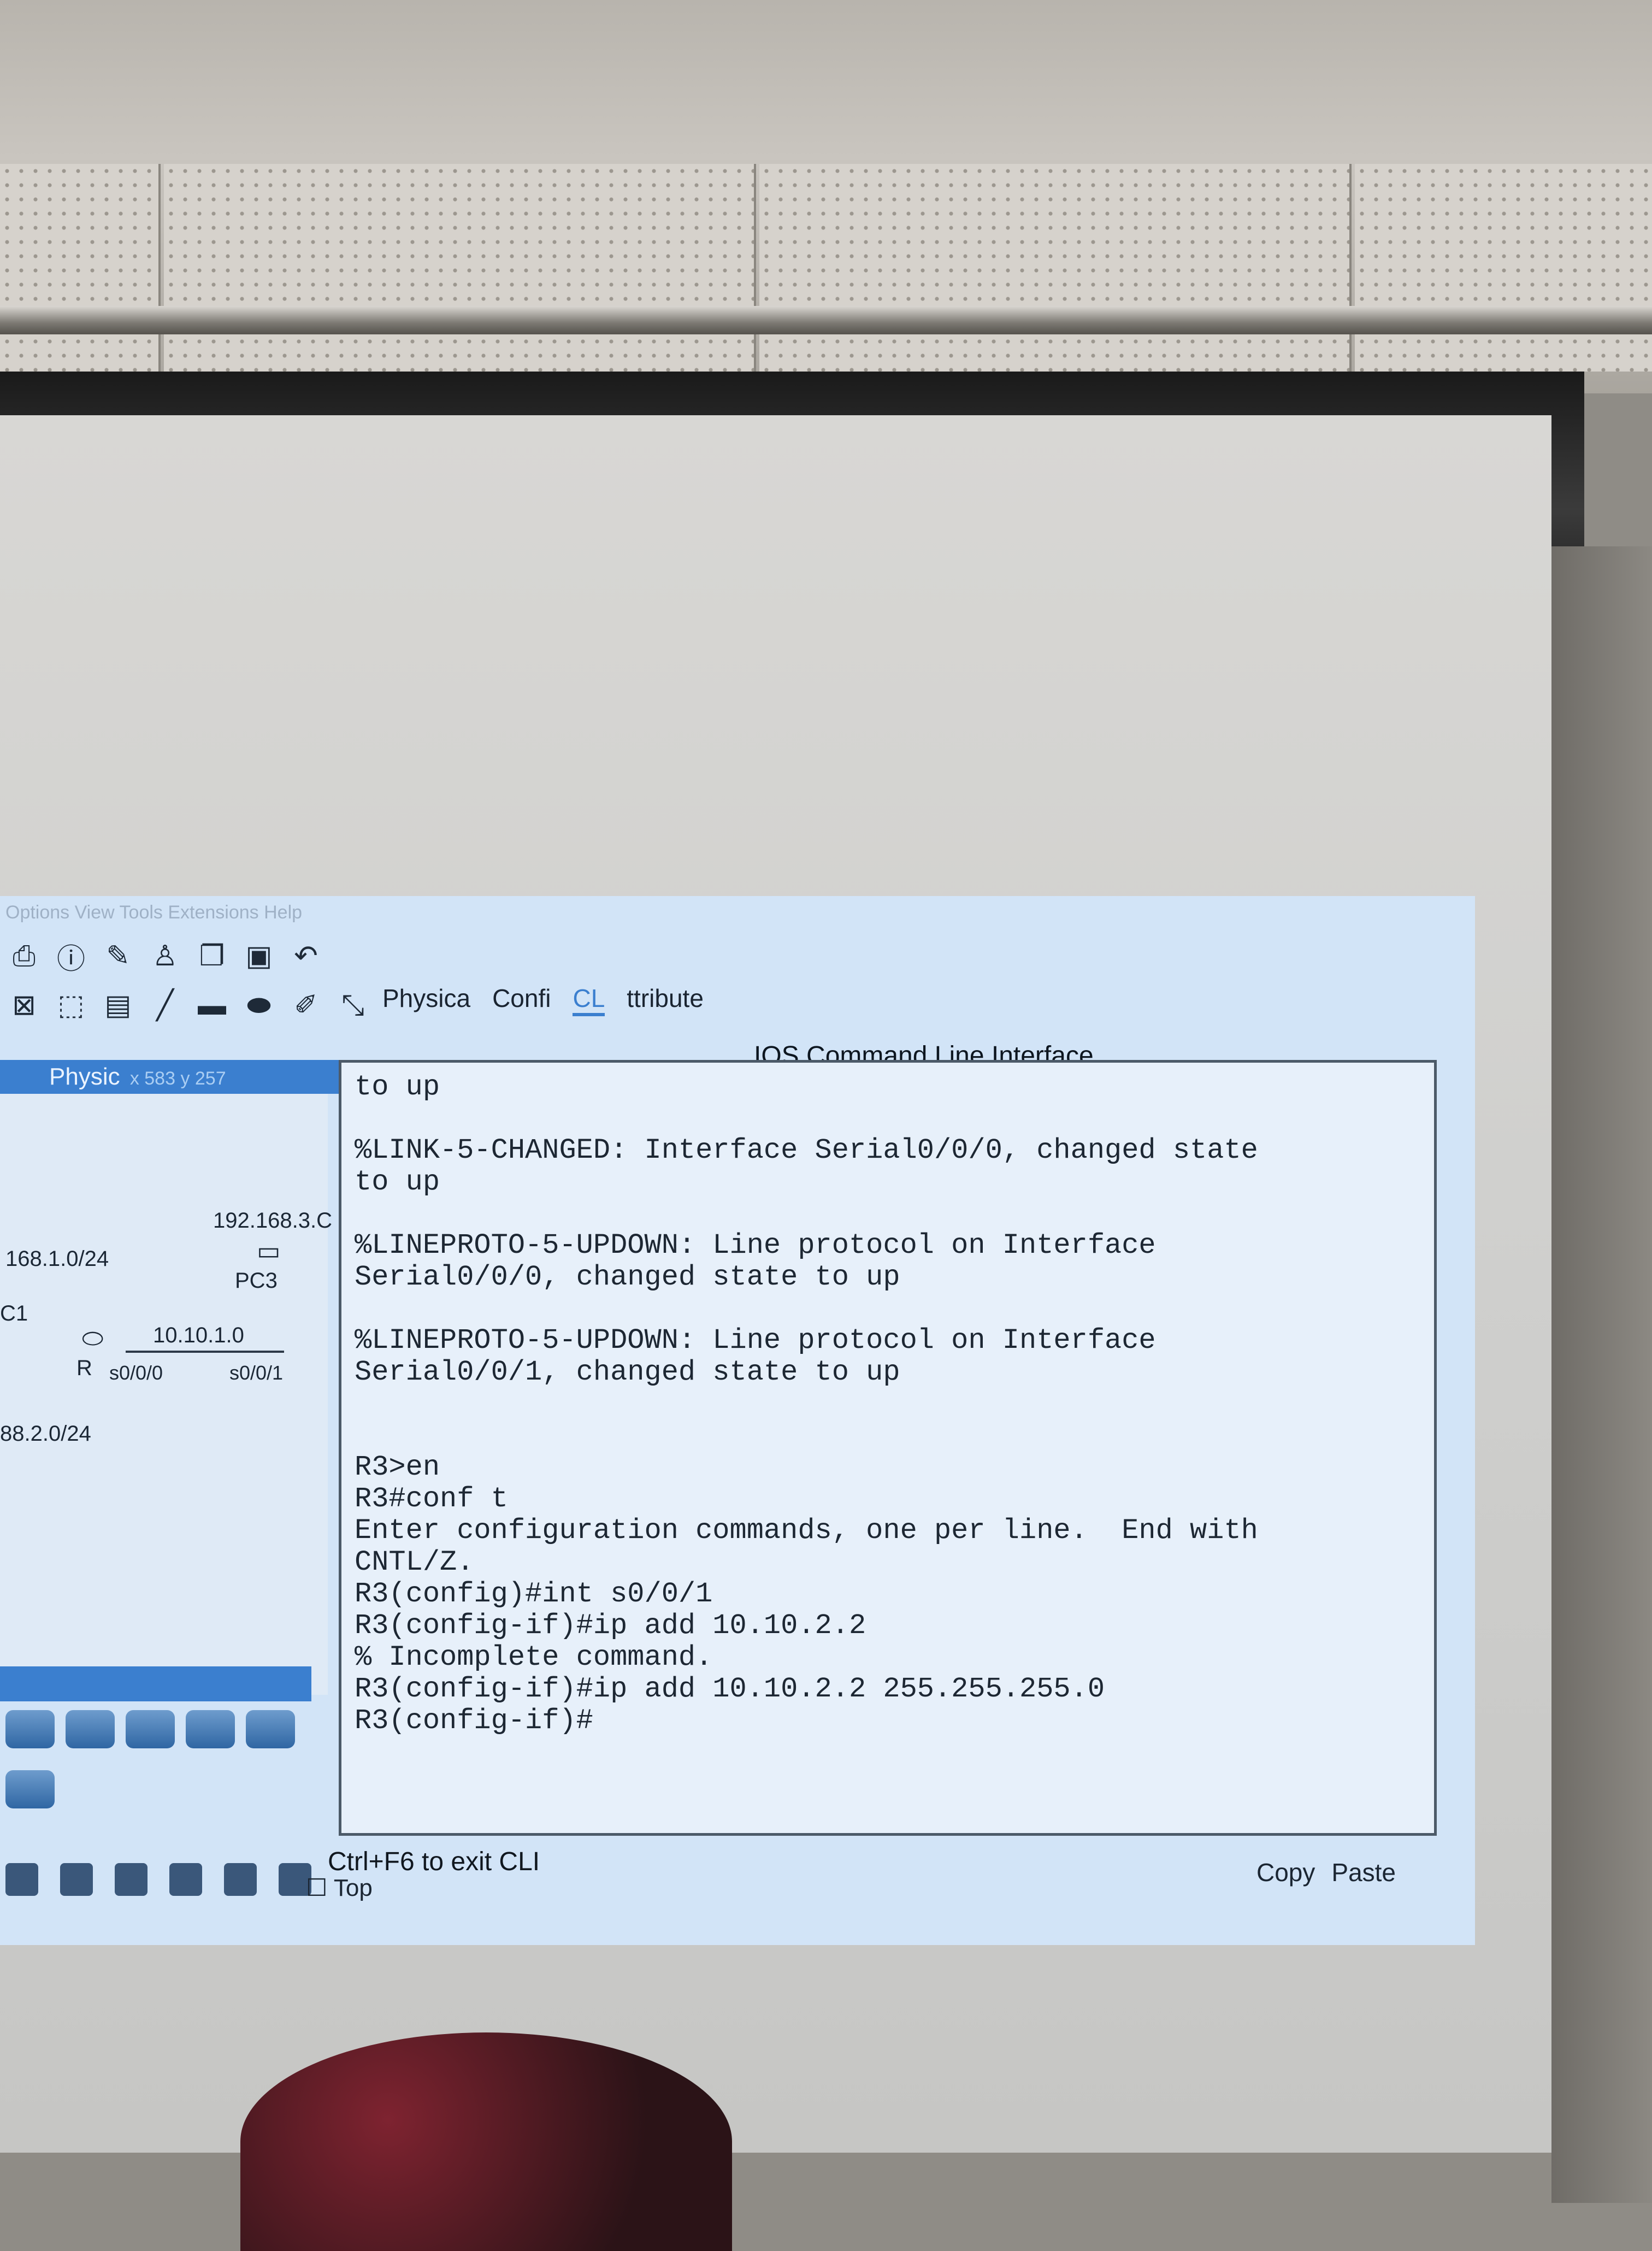 The height and width of the screenshot is (2251, 1652). Describe the element at coordinates (205, 1352) in the screenshot. I see `serial-link` at that location.